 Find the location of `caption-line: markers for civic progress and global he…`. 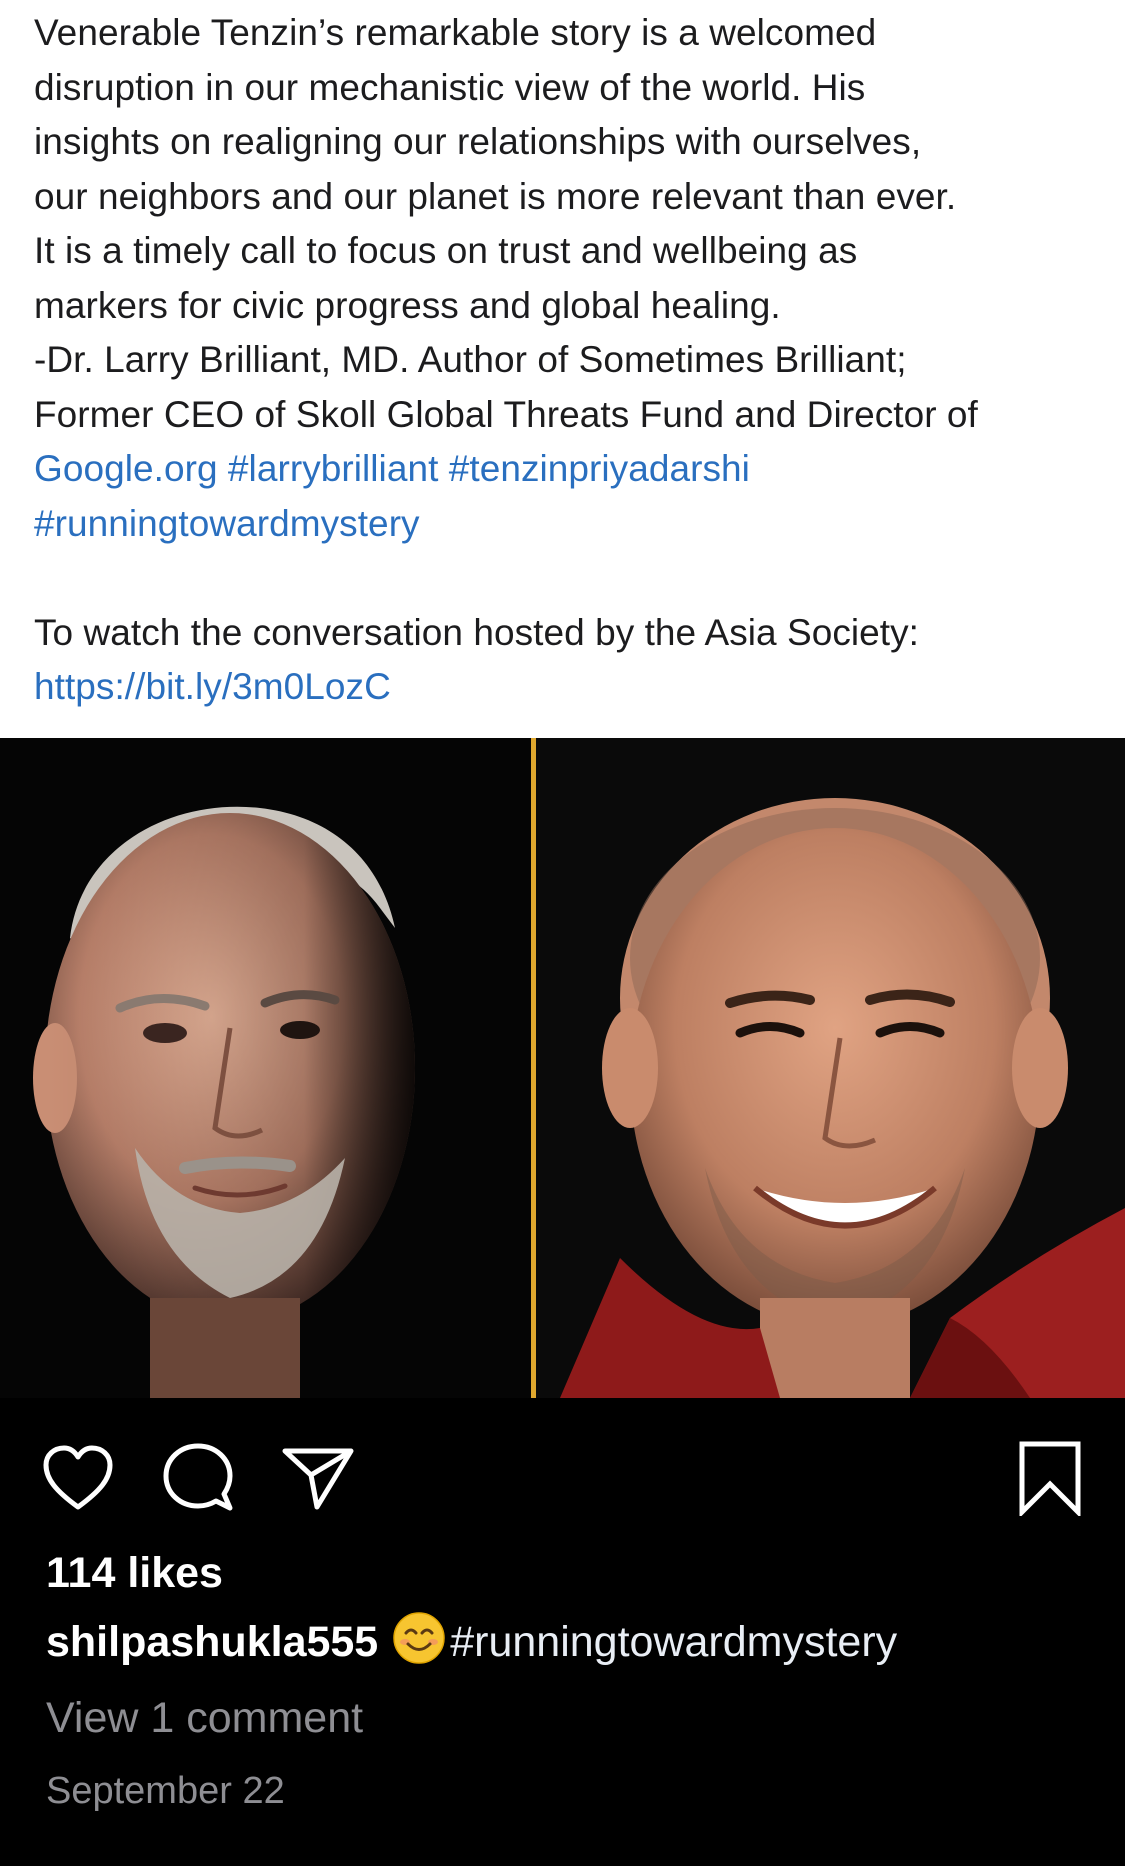

caption-line: markers for civic progress and global he… is located at coordinates (407, 305).